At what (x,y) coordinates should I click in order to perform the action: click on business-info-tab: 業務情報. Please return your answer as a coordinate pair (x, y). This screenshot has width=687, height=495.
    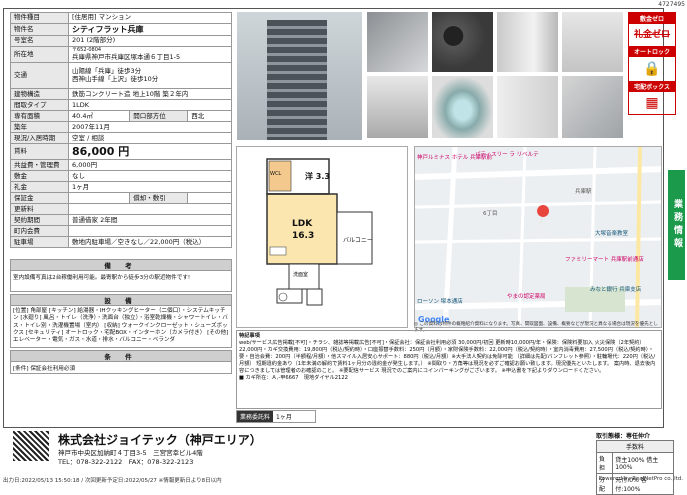
    Looking at the image, I should click on (676, 225).